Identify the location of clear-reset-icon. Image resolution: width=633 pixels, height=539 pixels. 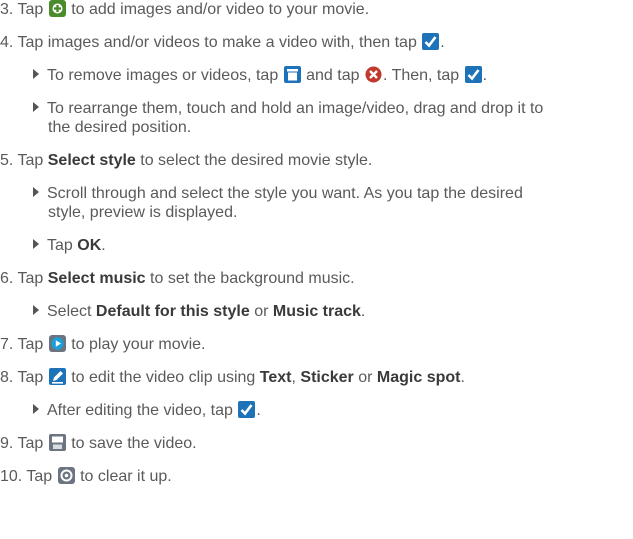
(66, 475).